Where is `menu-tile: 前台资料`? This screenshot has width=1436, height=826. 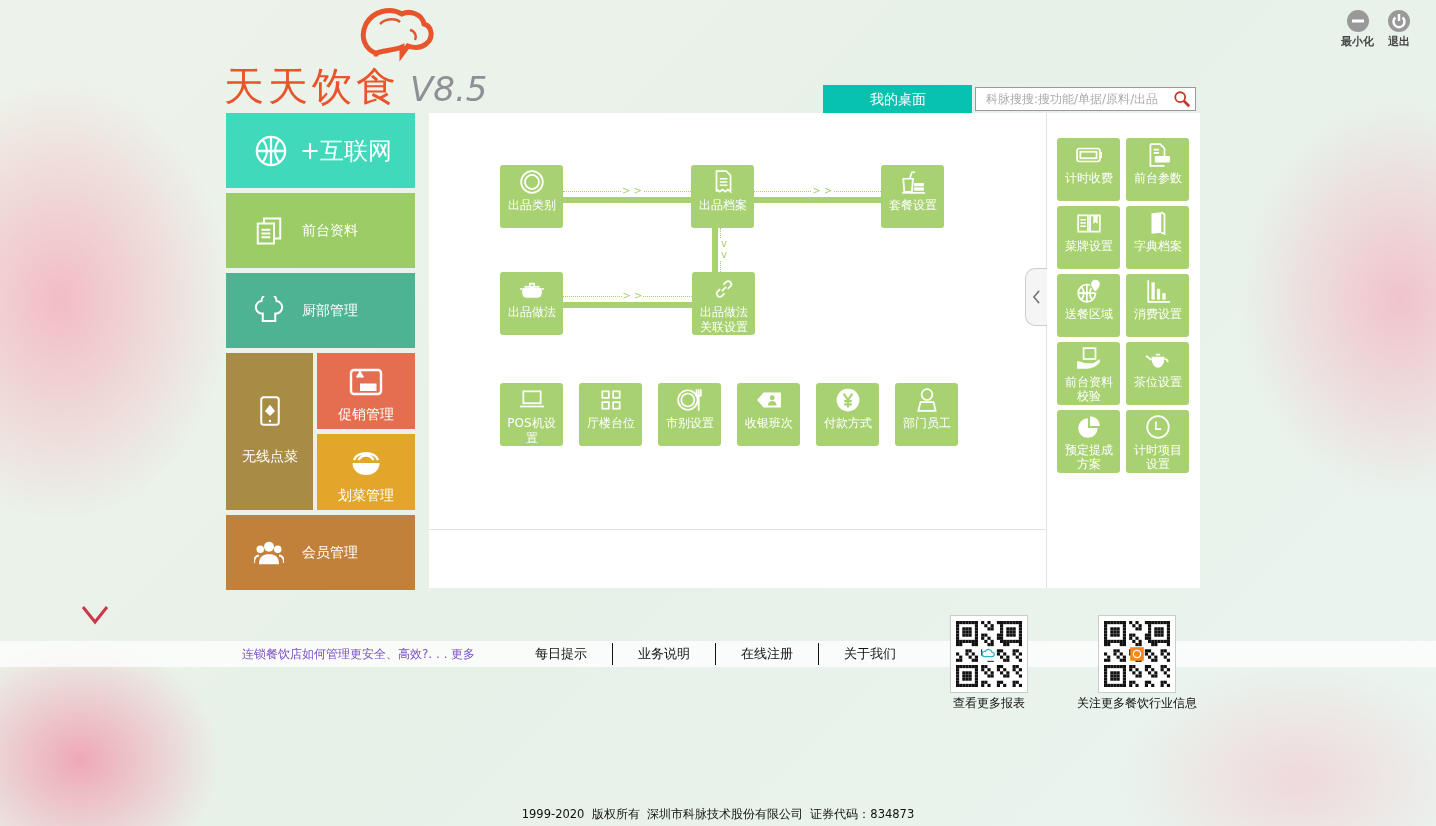 menu-tile: 前台资料 is located at coordinates (320, 230).